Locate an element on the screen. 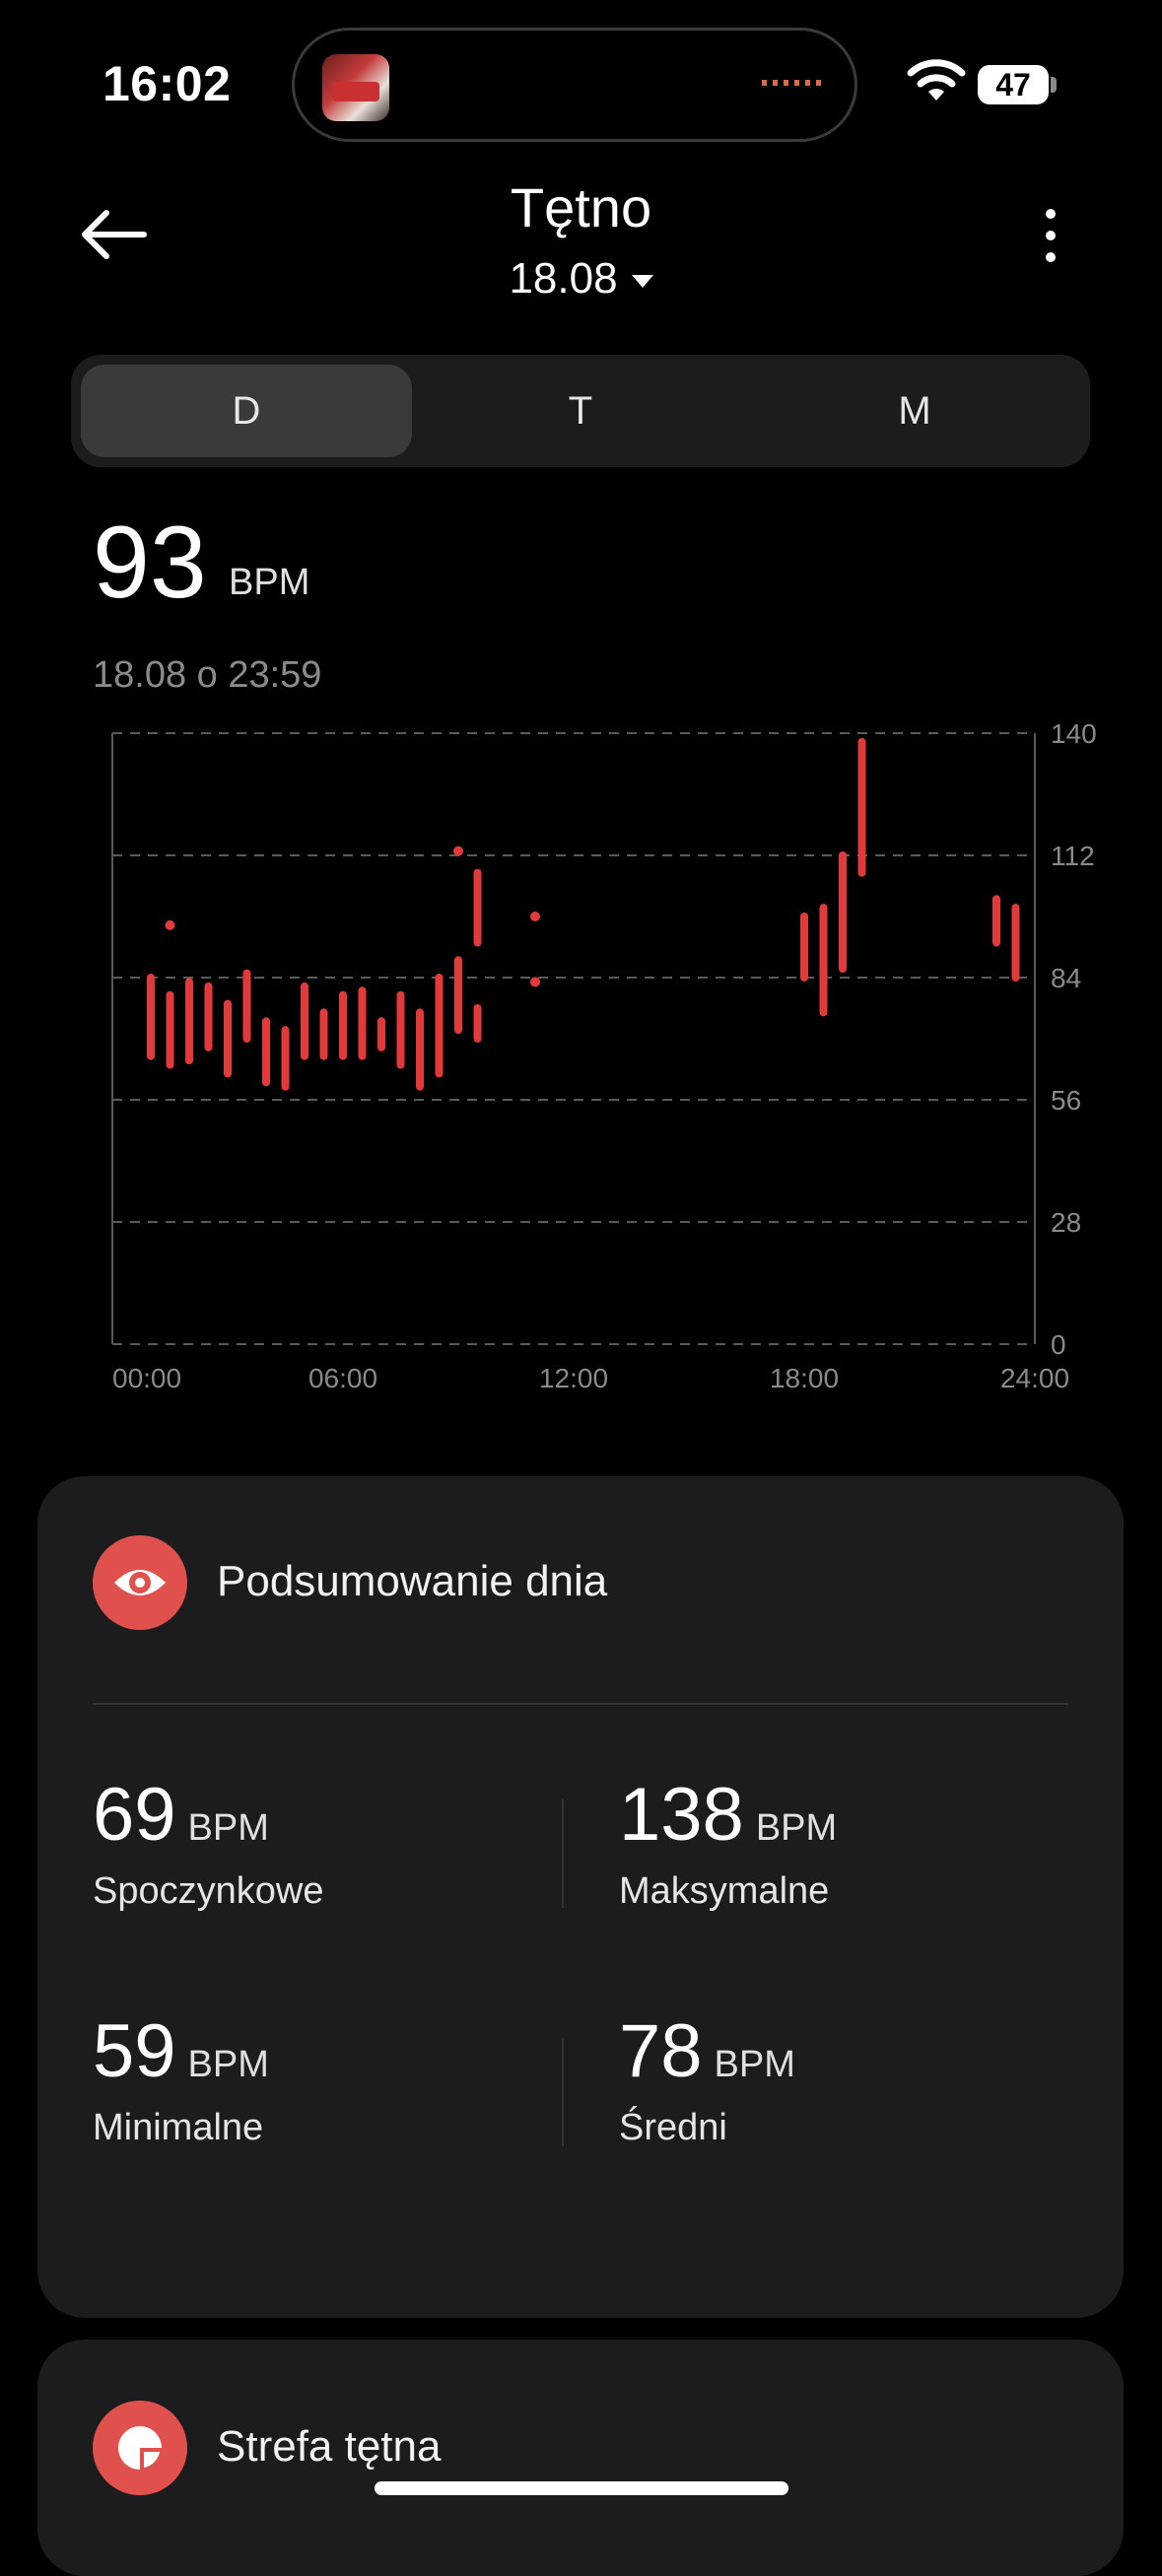 The width and height of the screenshot is (1162, 2576). x-tick-label: 24:00 is located at coordinates (1034, 1378).